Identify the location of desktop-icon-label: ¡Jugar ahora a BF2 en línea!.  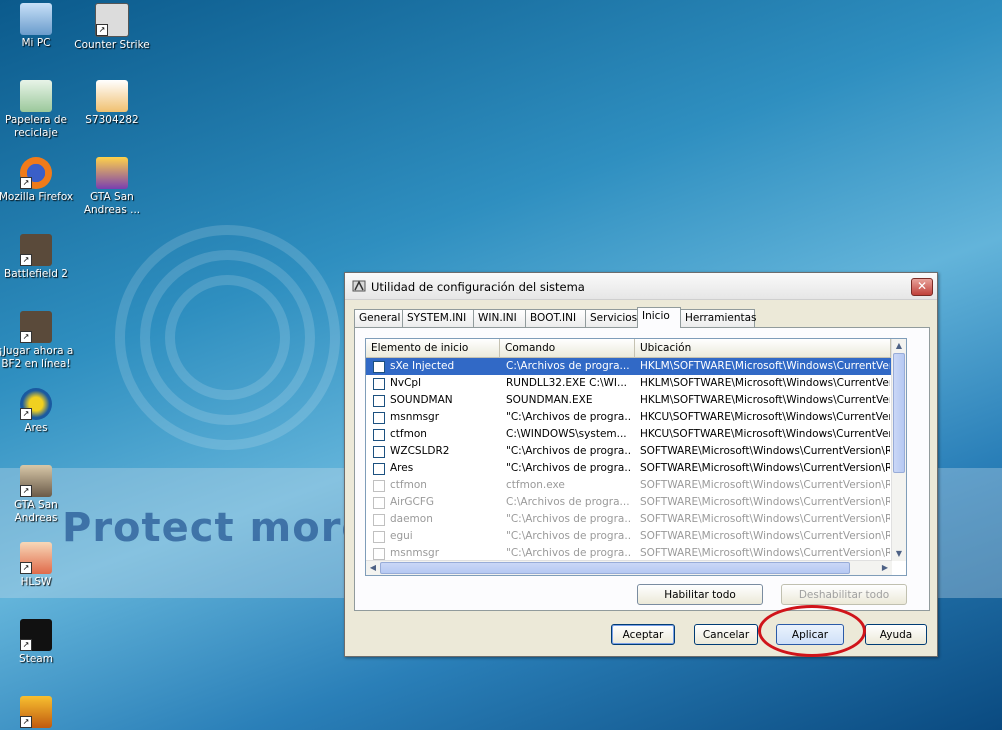
(37, 357).